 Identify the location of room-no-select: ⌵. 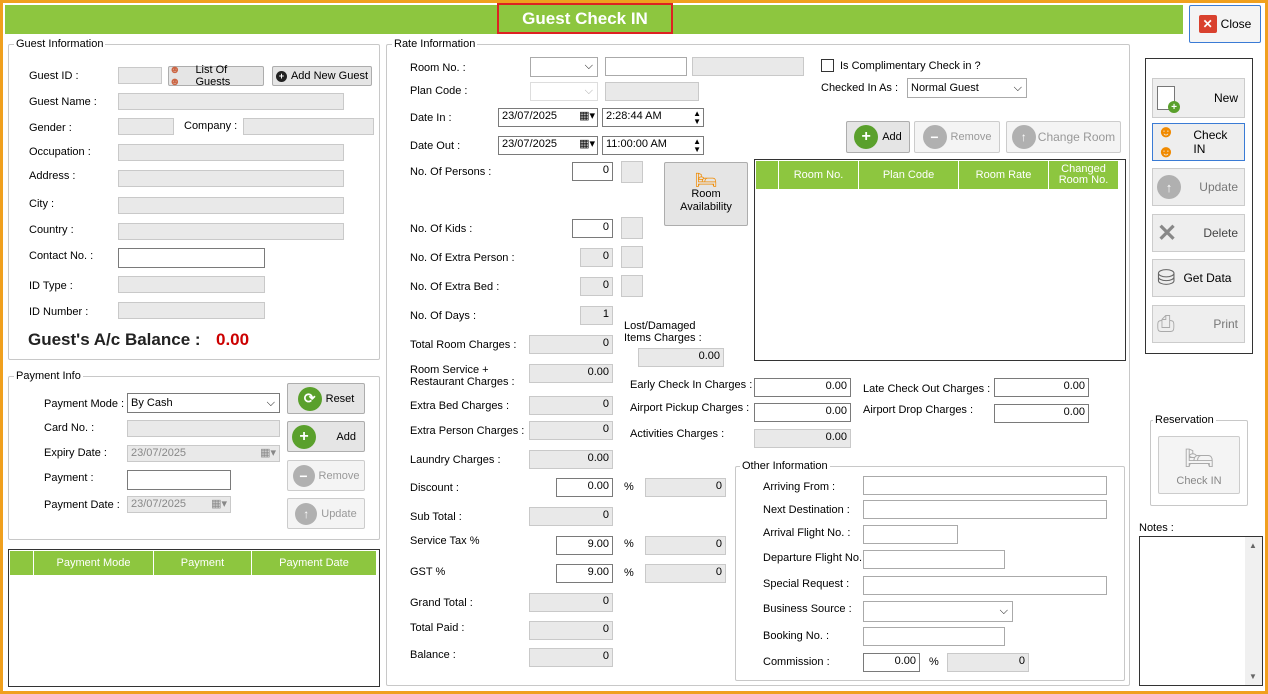
(564, 67).